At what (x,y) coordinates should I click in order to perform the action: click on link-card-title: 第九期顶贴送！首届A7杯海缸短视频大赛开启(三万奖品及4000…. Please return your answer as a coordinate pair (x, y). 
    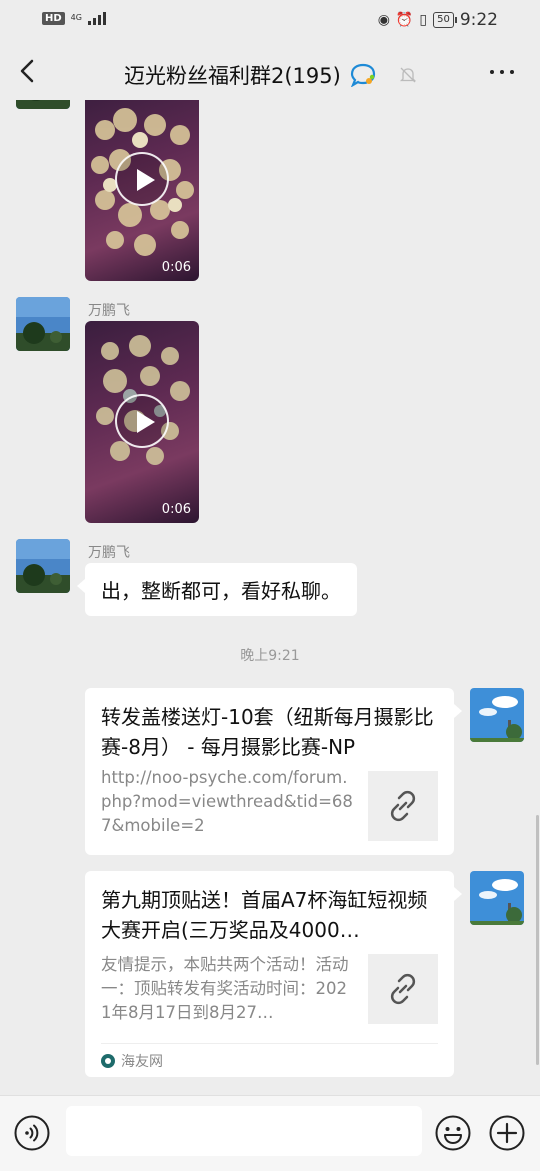
    Looking at the image, I should click on (264, 915).